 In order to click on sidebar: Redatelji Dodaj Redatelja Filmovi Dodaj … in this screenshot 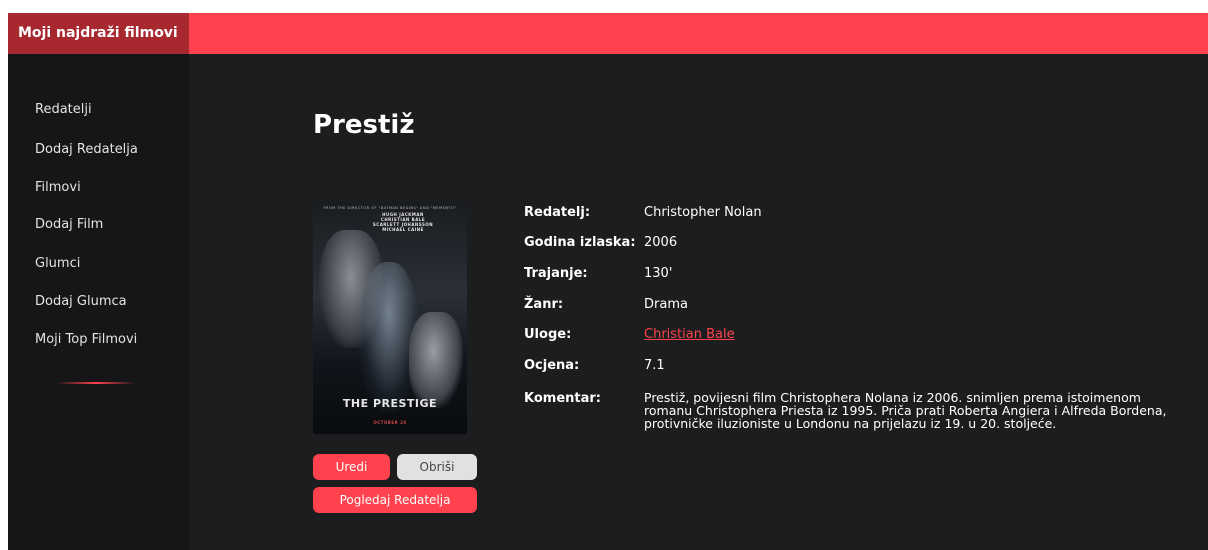, I will do `click(98, 302)`.